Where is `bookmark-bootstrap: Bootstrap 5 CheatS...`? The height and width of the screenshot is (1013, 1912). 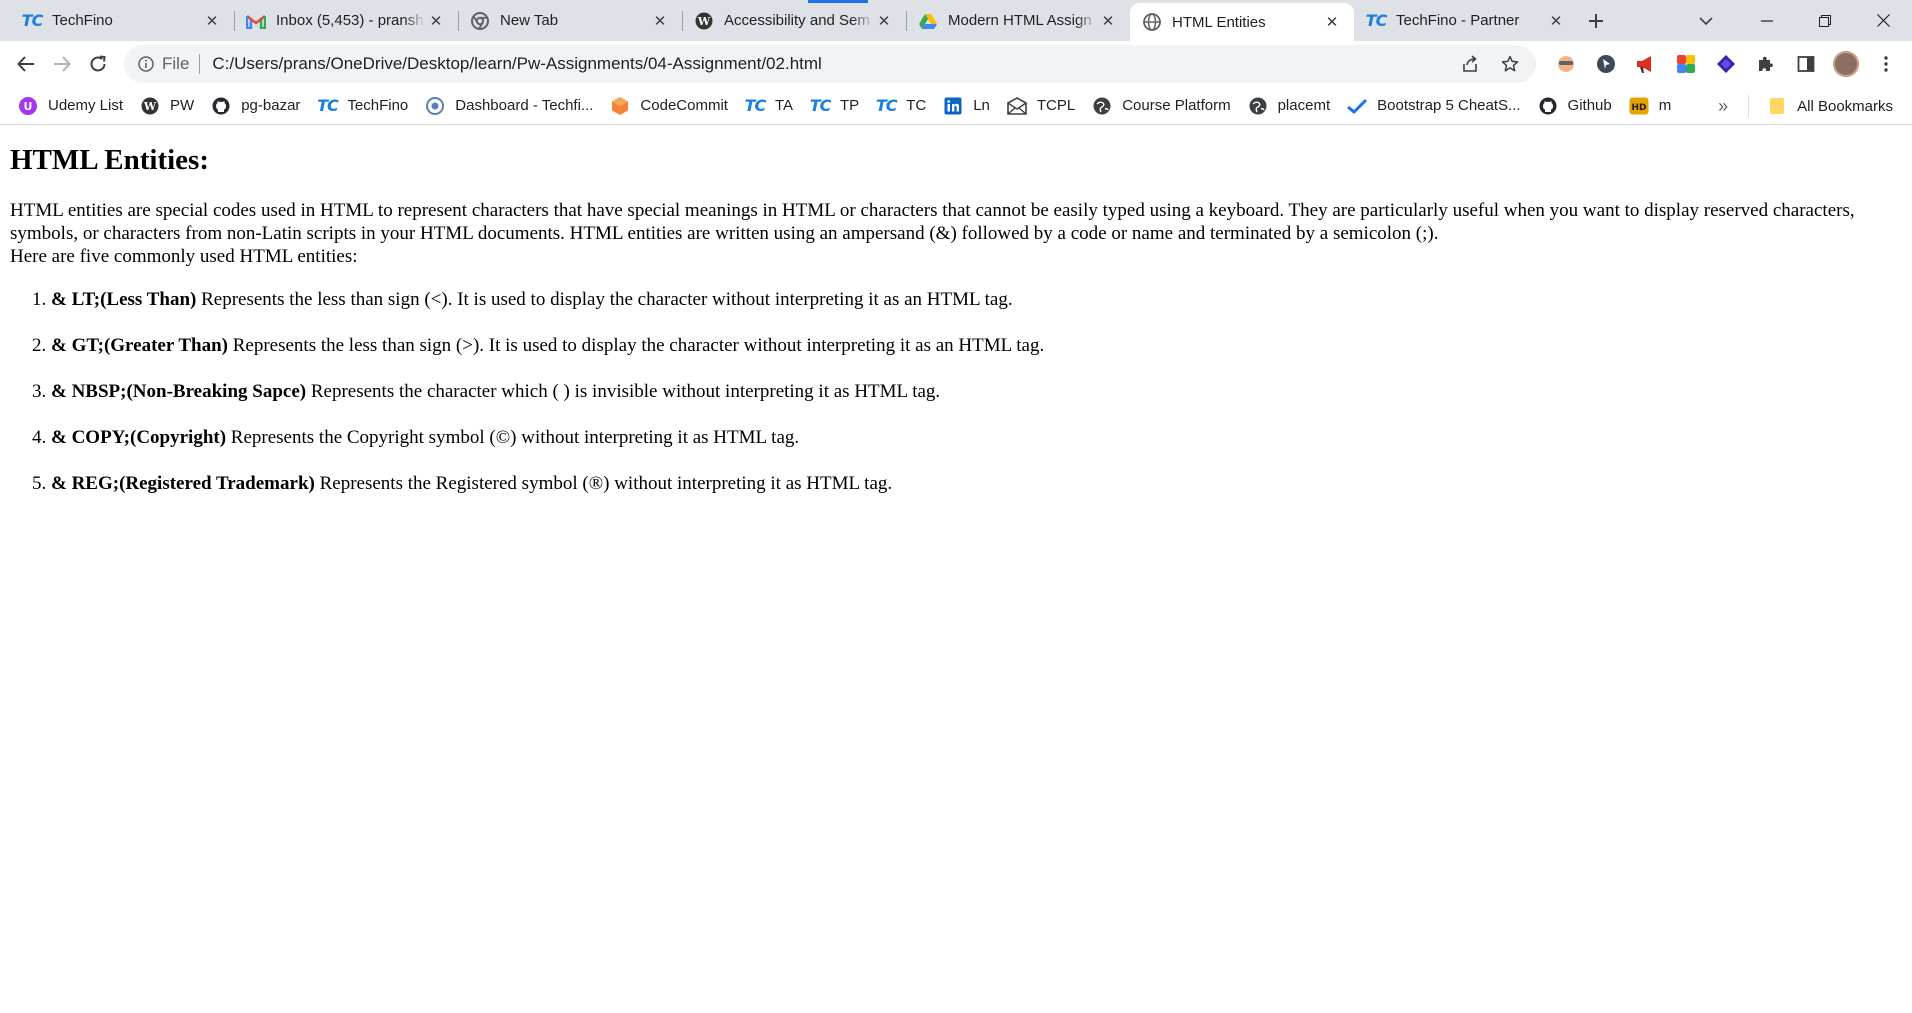 bookmark-bootstrap: Bootstrap 5 CheatS... is located at coordinates (1434, 106).